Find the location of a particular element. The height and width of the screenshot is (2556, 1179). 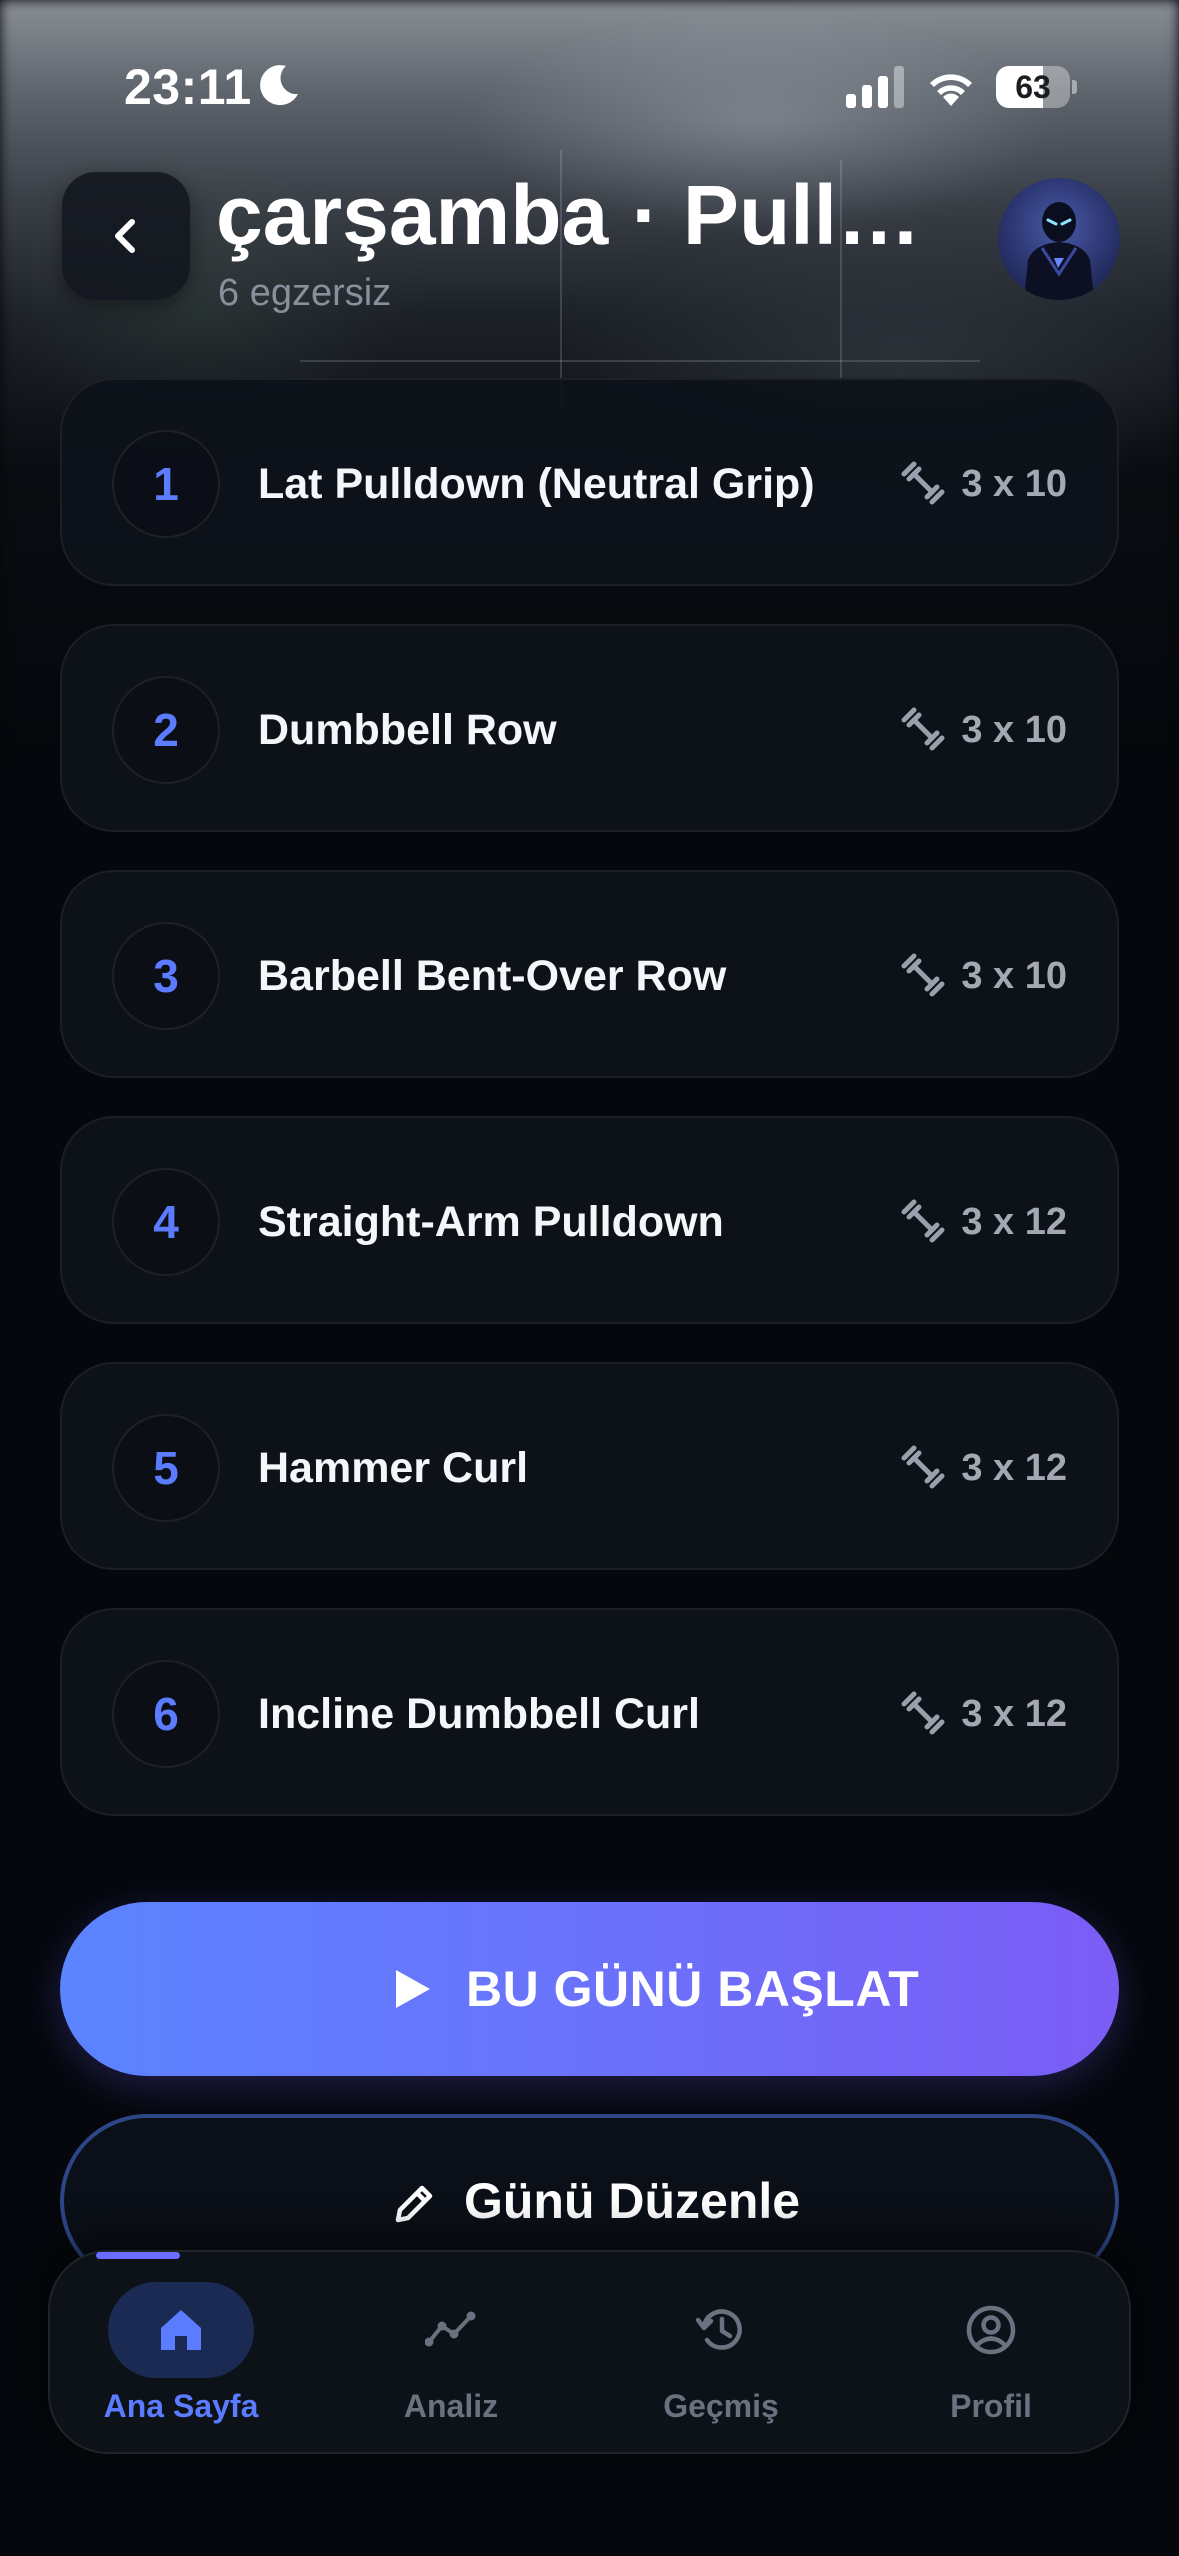

exercise-name: Hammer Curl is located at coordinates (393, 1468).